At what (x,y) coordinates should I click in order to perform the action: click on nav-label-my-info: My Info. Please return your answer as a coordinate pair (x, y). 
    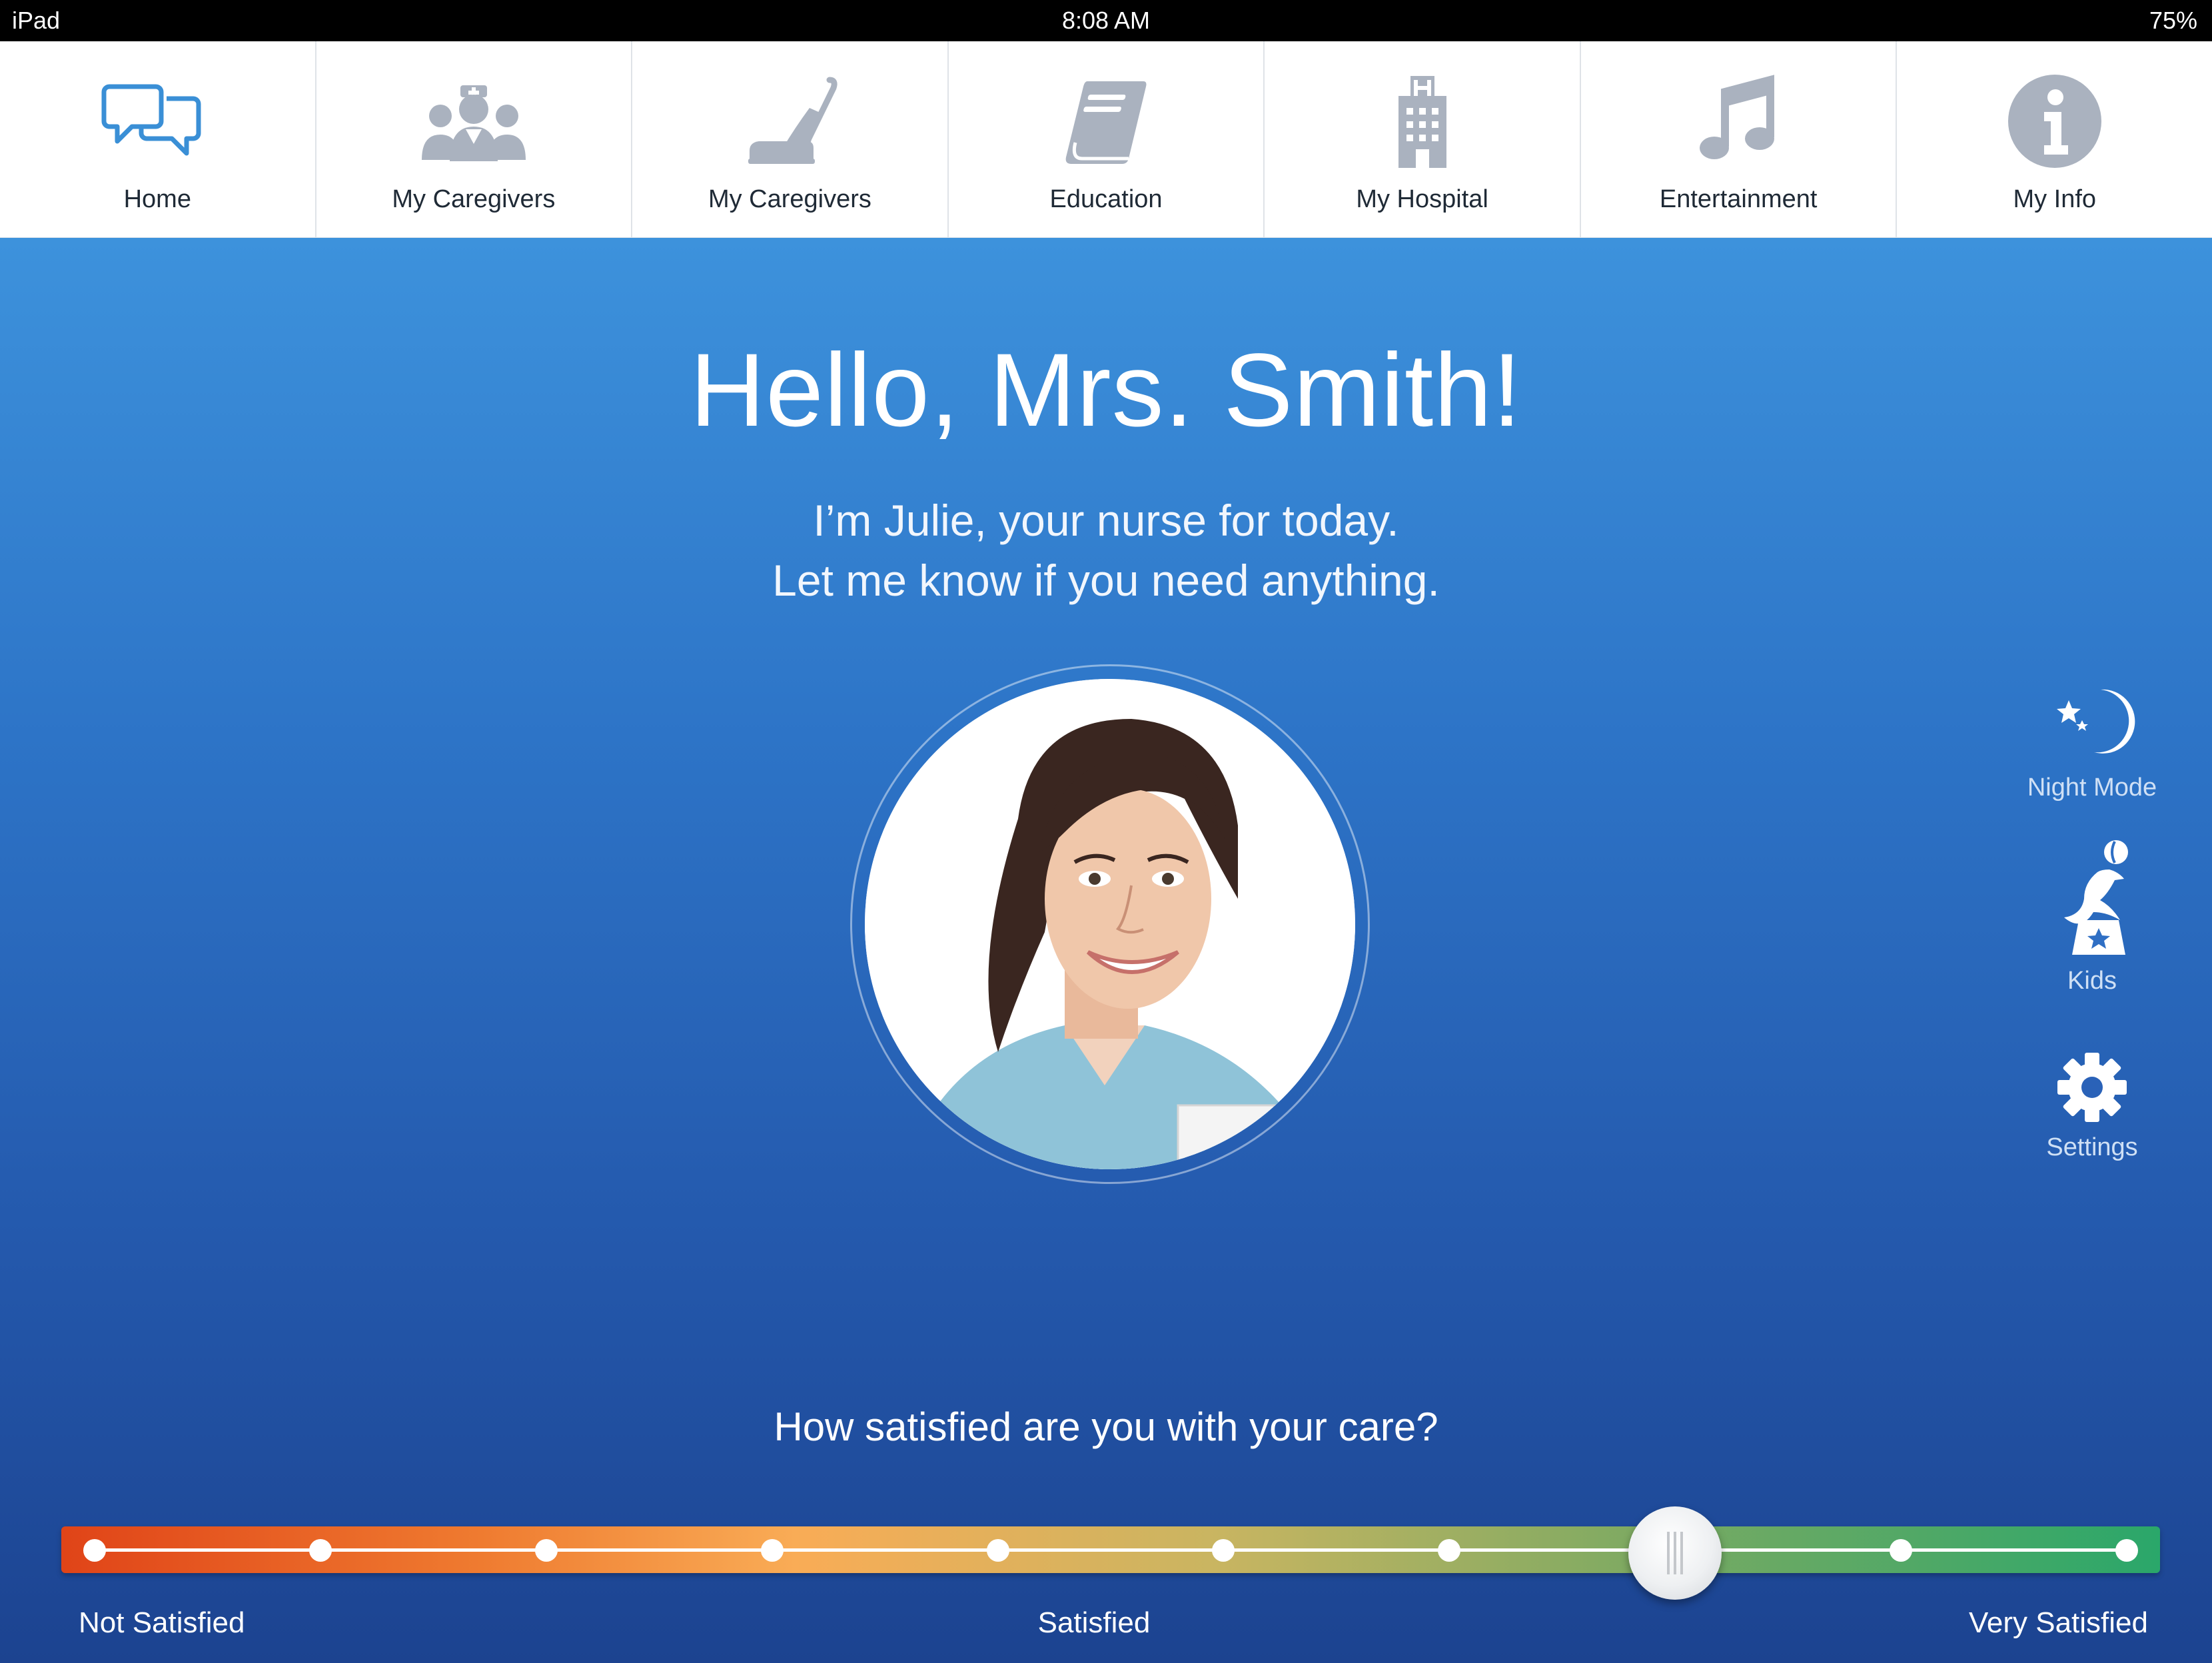
    Looking at the image, I should click on (2055, 199).